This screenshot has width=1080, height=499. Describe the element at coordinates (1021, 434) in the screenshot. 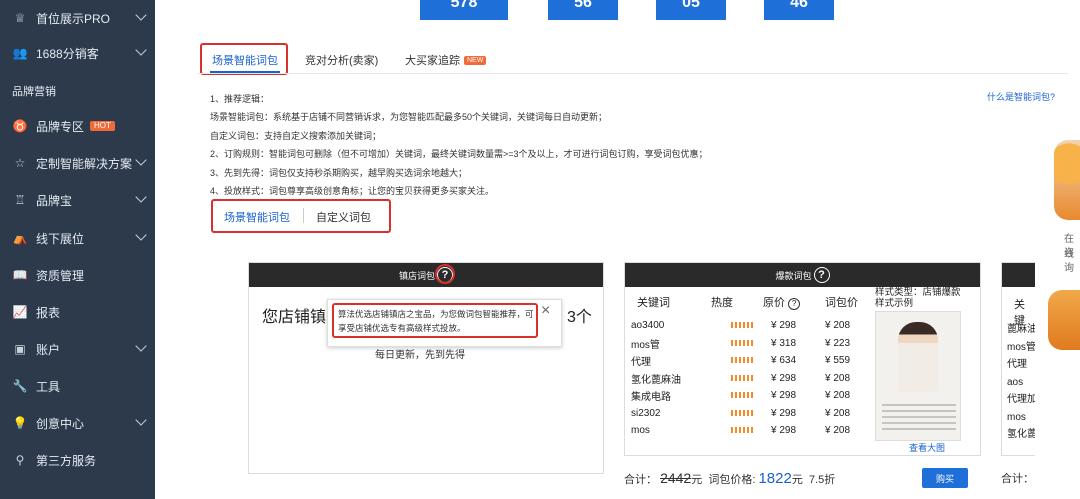

I see `list-item: 氢化蓖` at that location.